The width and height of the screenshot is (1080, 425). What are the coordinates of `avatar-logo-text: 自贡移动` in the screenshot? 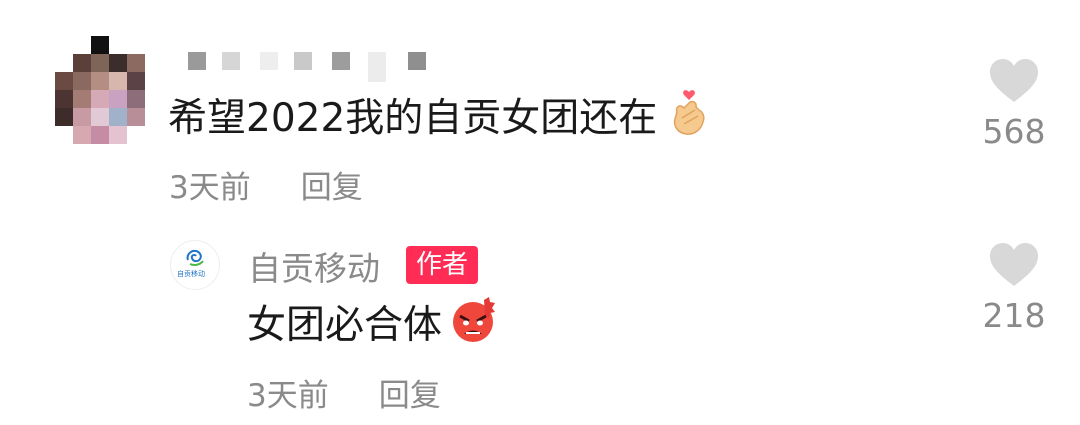 It's located at (191, 274).